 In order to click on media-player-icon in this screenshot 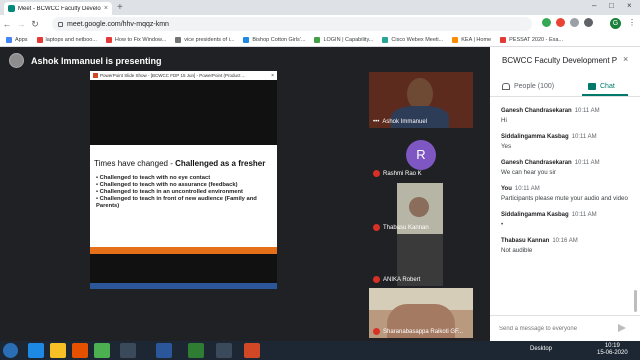, I will do `click(80, 350)`.